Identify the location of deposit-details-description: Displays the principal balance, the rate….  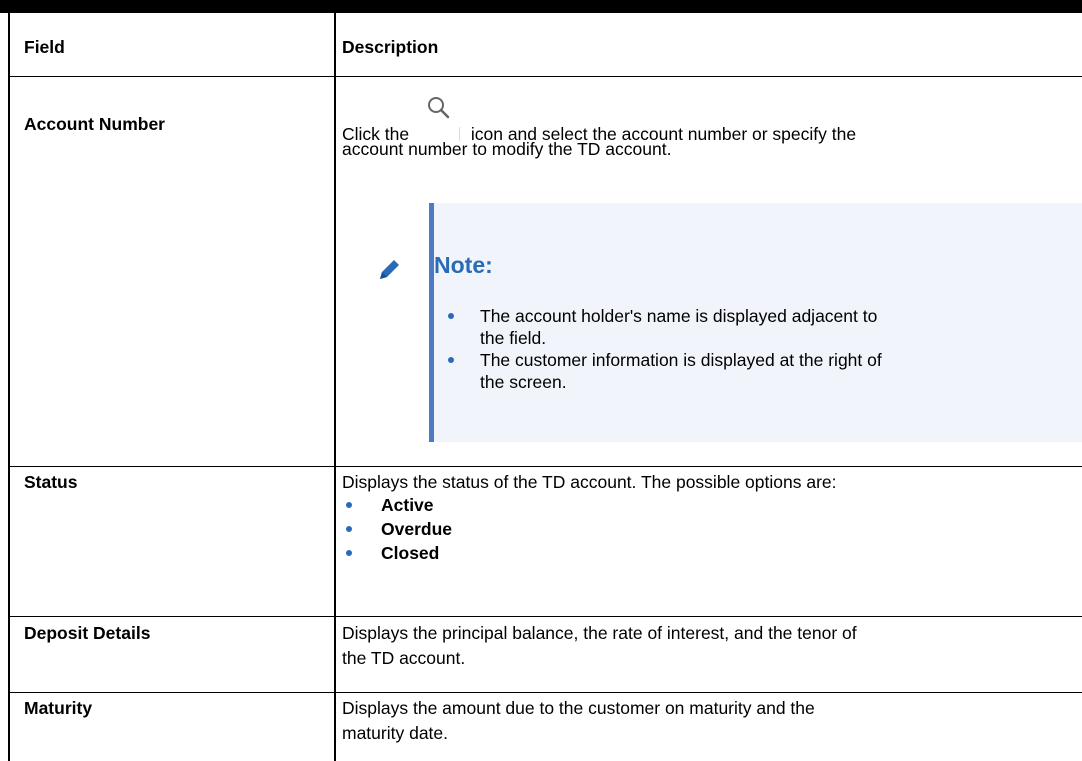
(599, 633).